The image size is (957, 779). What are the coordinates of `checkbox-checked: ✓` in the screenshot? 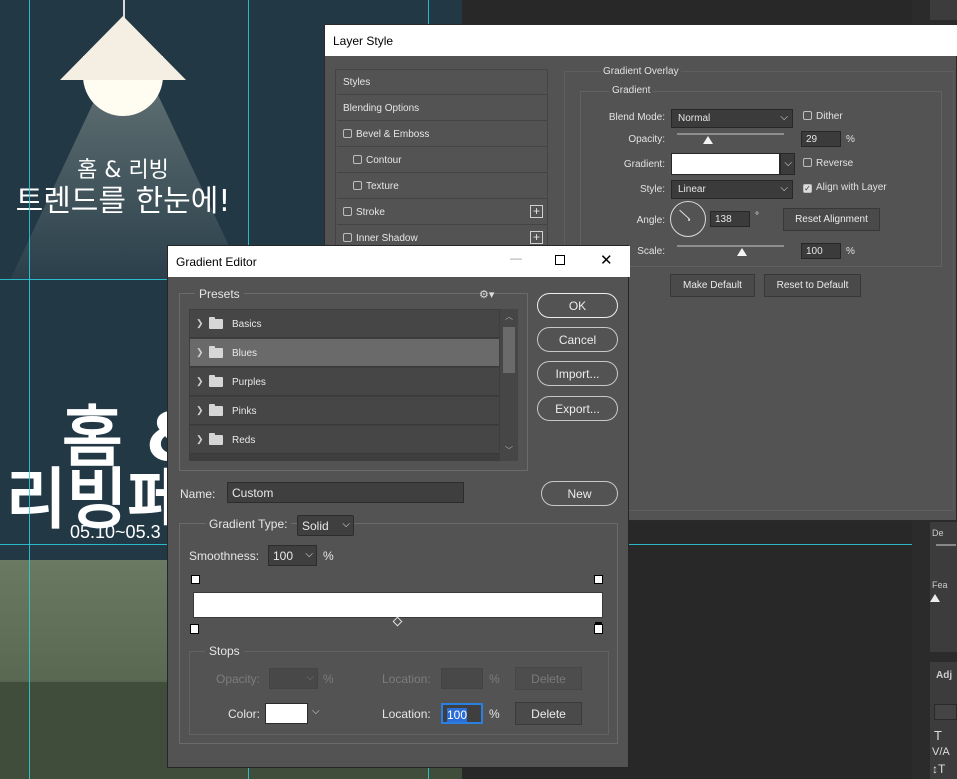 It's located at (807, 188).